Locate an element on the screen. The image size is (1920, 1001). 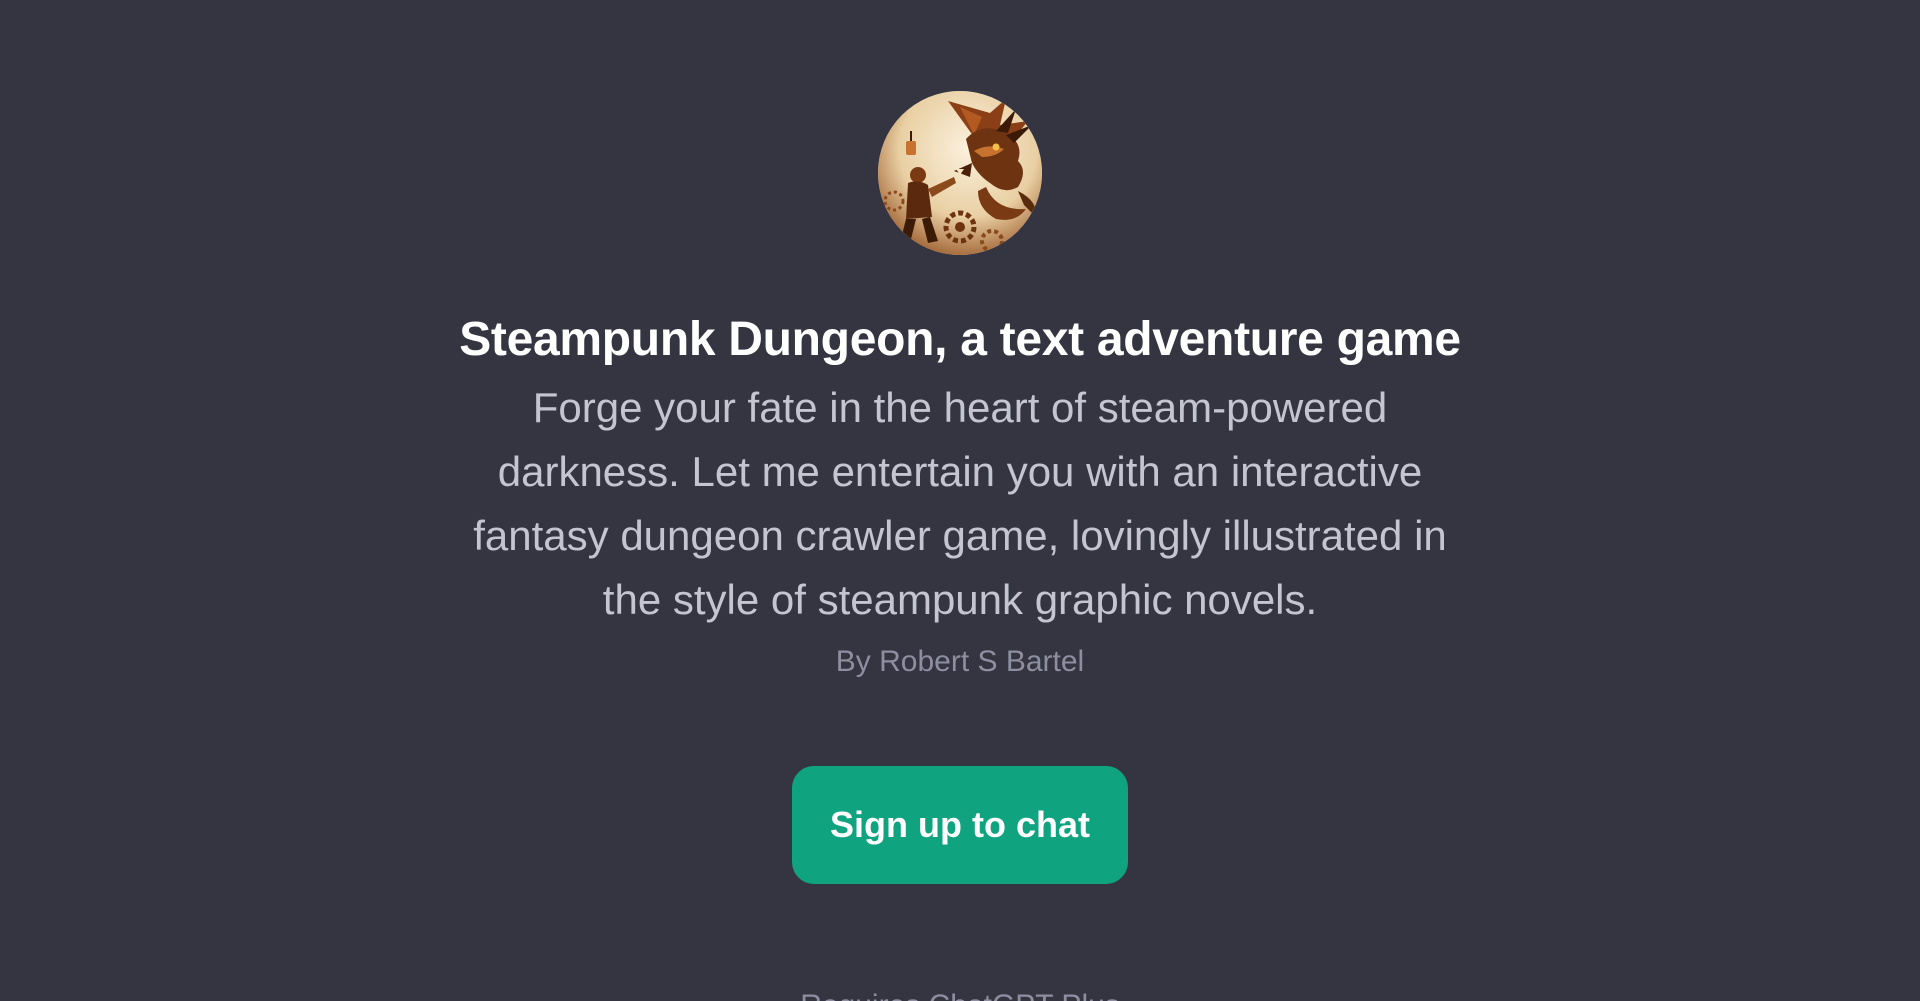
steampunk-dragon-illustration is located at coordinates (960, 173).